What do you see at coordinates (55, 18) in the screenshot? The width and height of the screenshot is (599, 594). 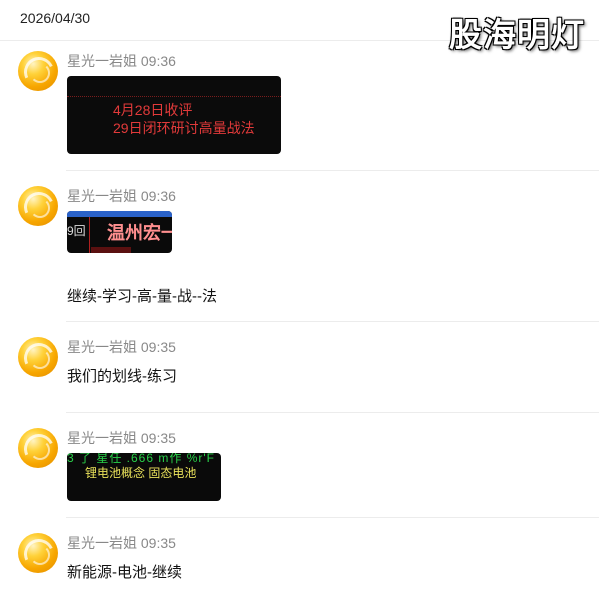 I see `date-label: 2026/04/30` at bounding box center [55, 18].